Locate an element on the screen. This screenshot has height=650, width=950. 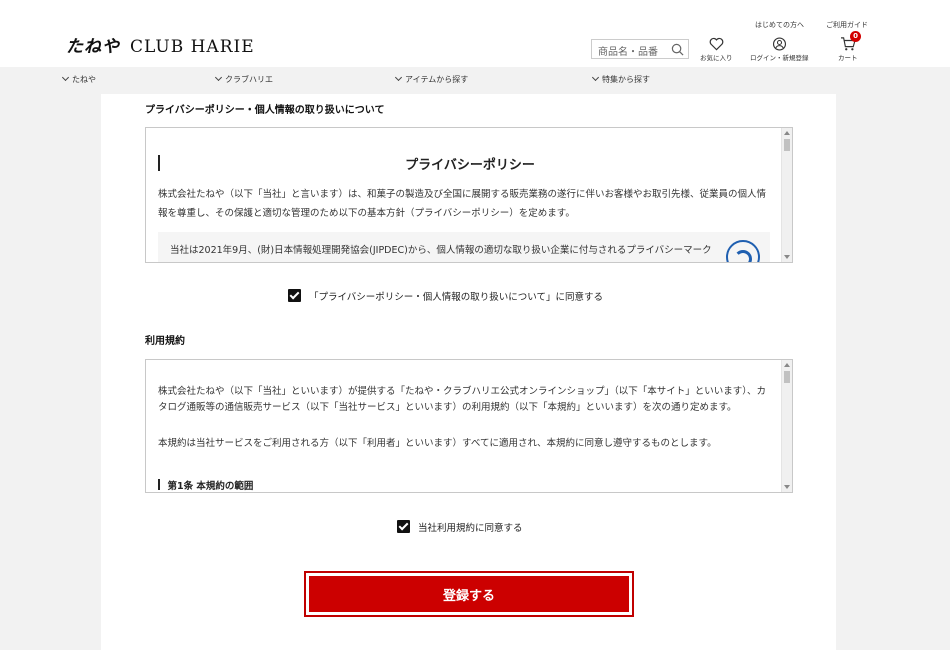
nav-item-tanaya: たねや is located at coordinates (78, 79).